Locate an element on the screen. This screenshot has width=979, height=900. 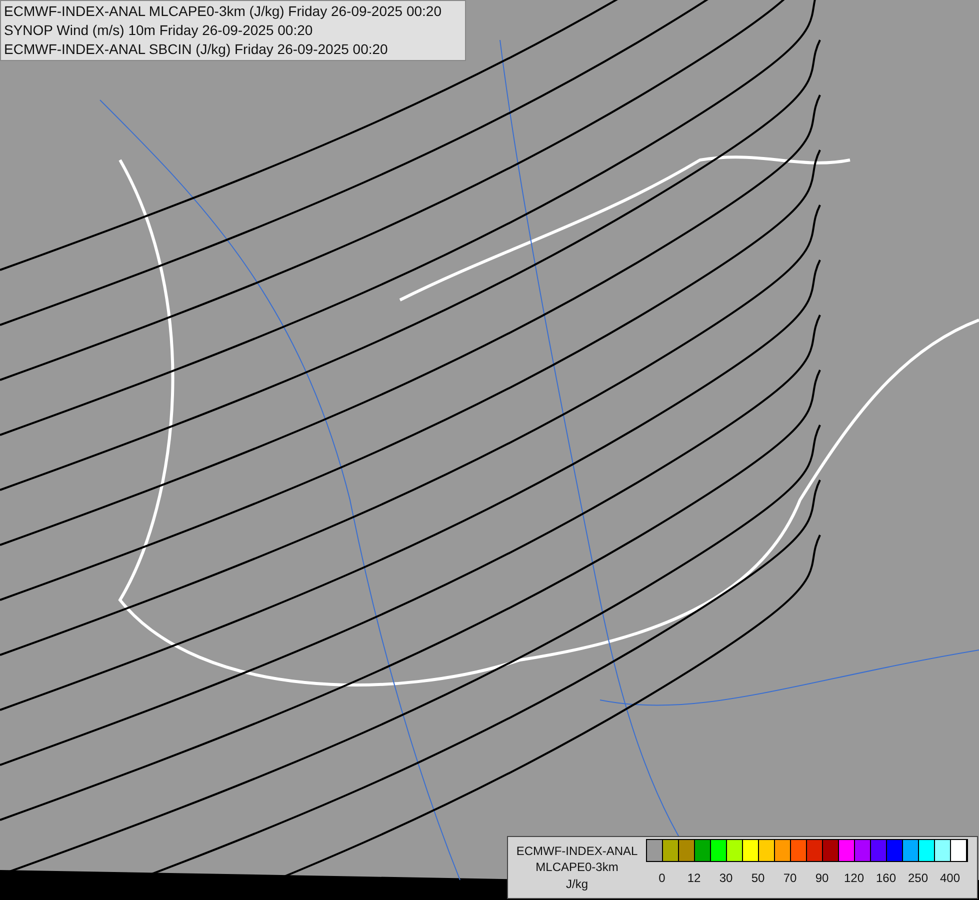
tick-label: 50 is located at coordinates (758, 878).